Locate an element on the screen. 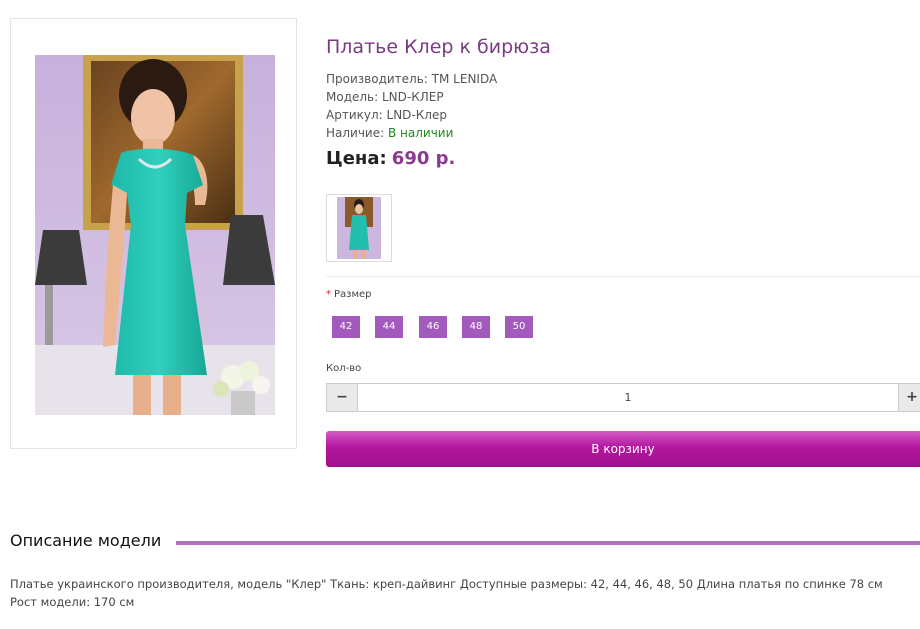  product-title: Платье Клер к бирюза is located at coordinates (438, 47).